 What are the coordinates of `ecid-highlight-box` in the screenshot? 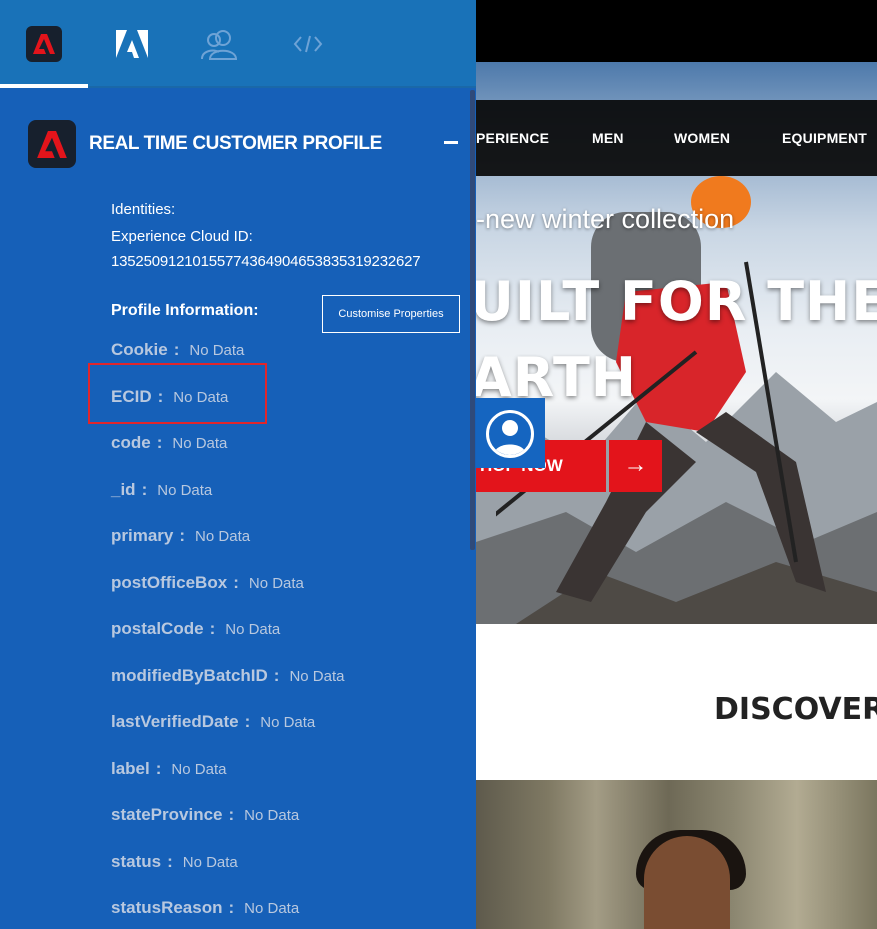 It's located at (177, 393).